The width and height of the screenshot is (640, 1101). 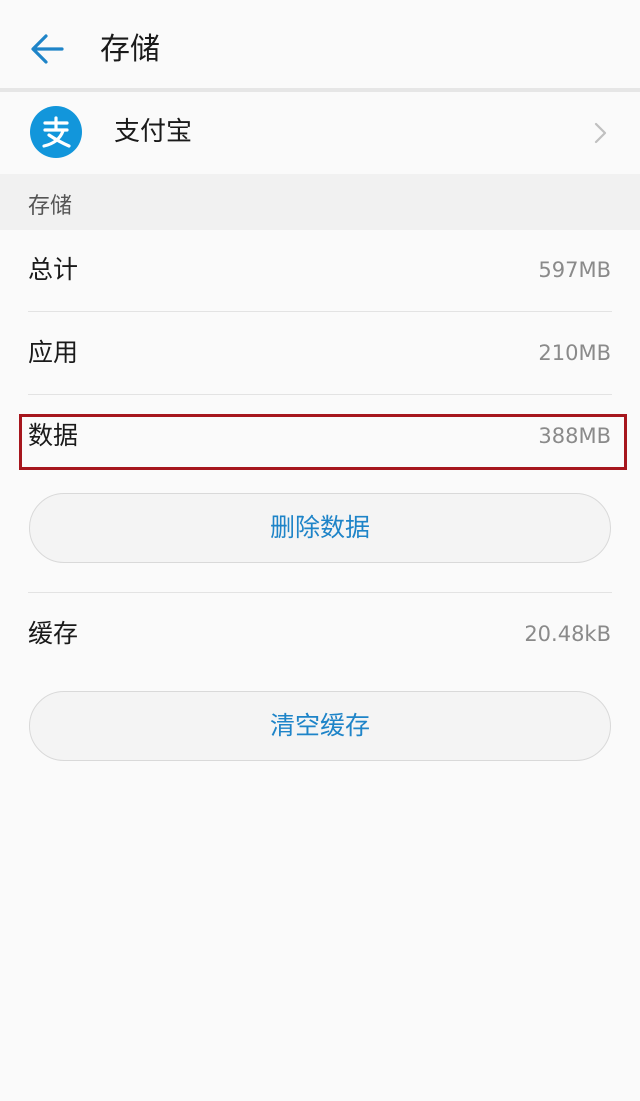 I want to click on clear-cache-button: 清空缓存, so click(x=320, y=726).